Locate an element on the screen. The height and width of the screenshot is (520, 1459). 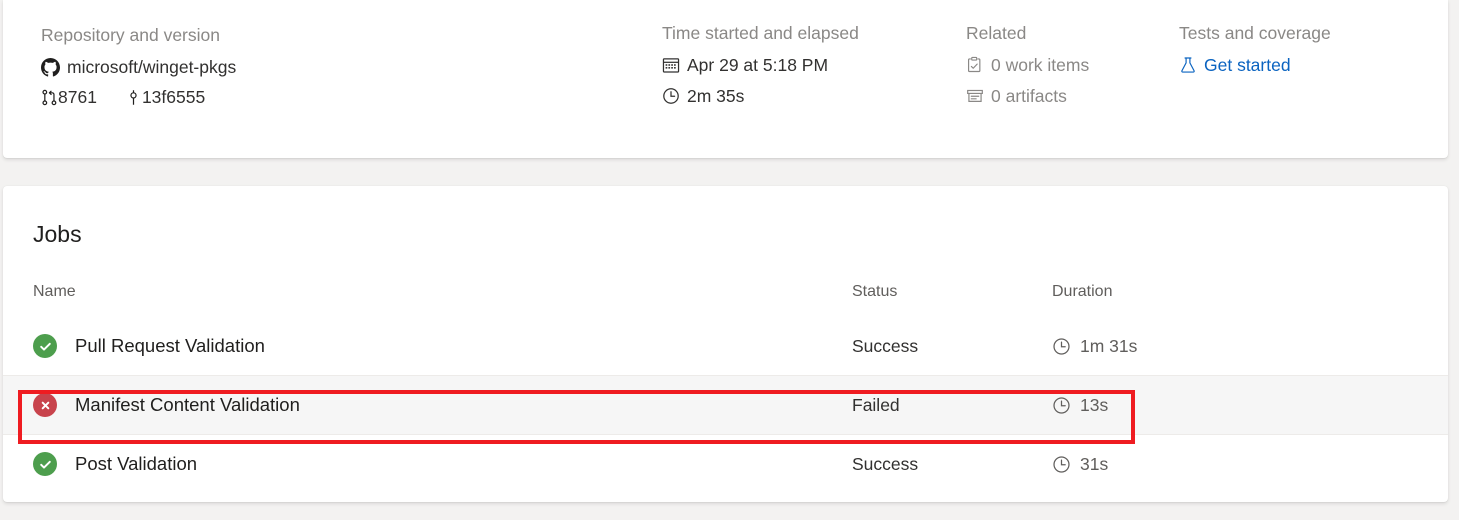
column-header-duration: Duration is located at coordinates (1082, 291).